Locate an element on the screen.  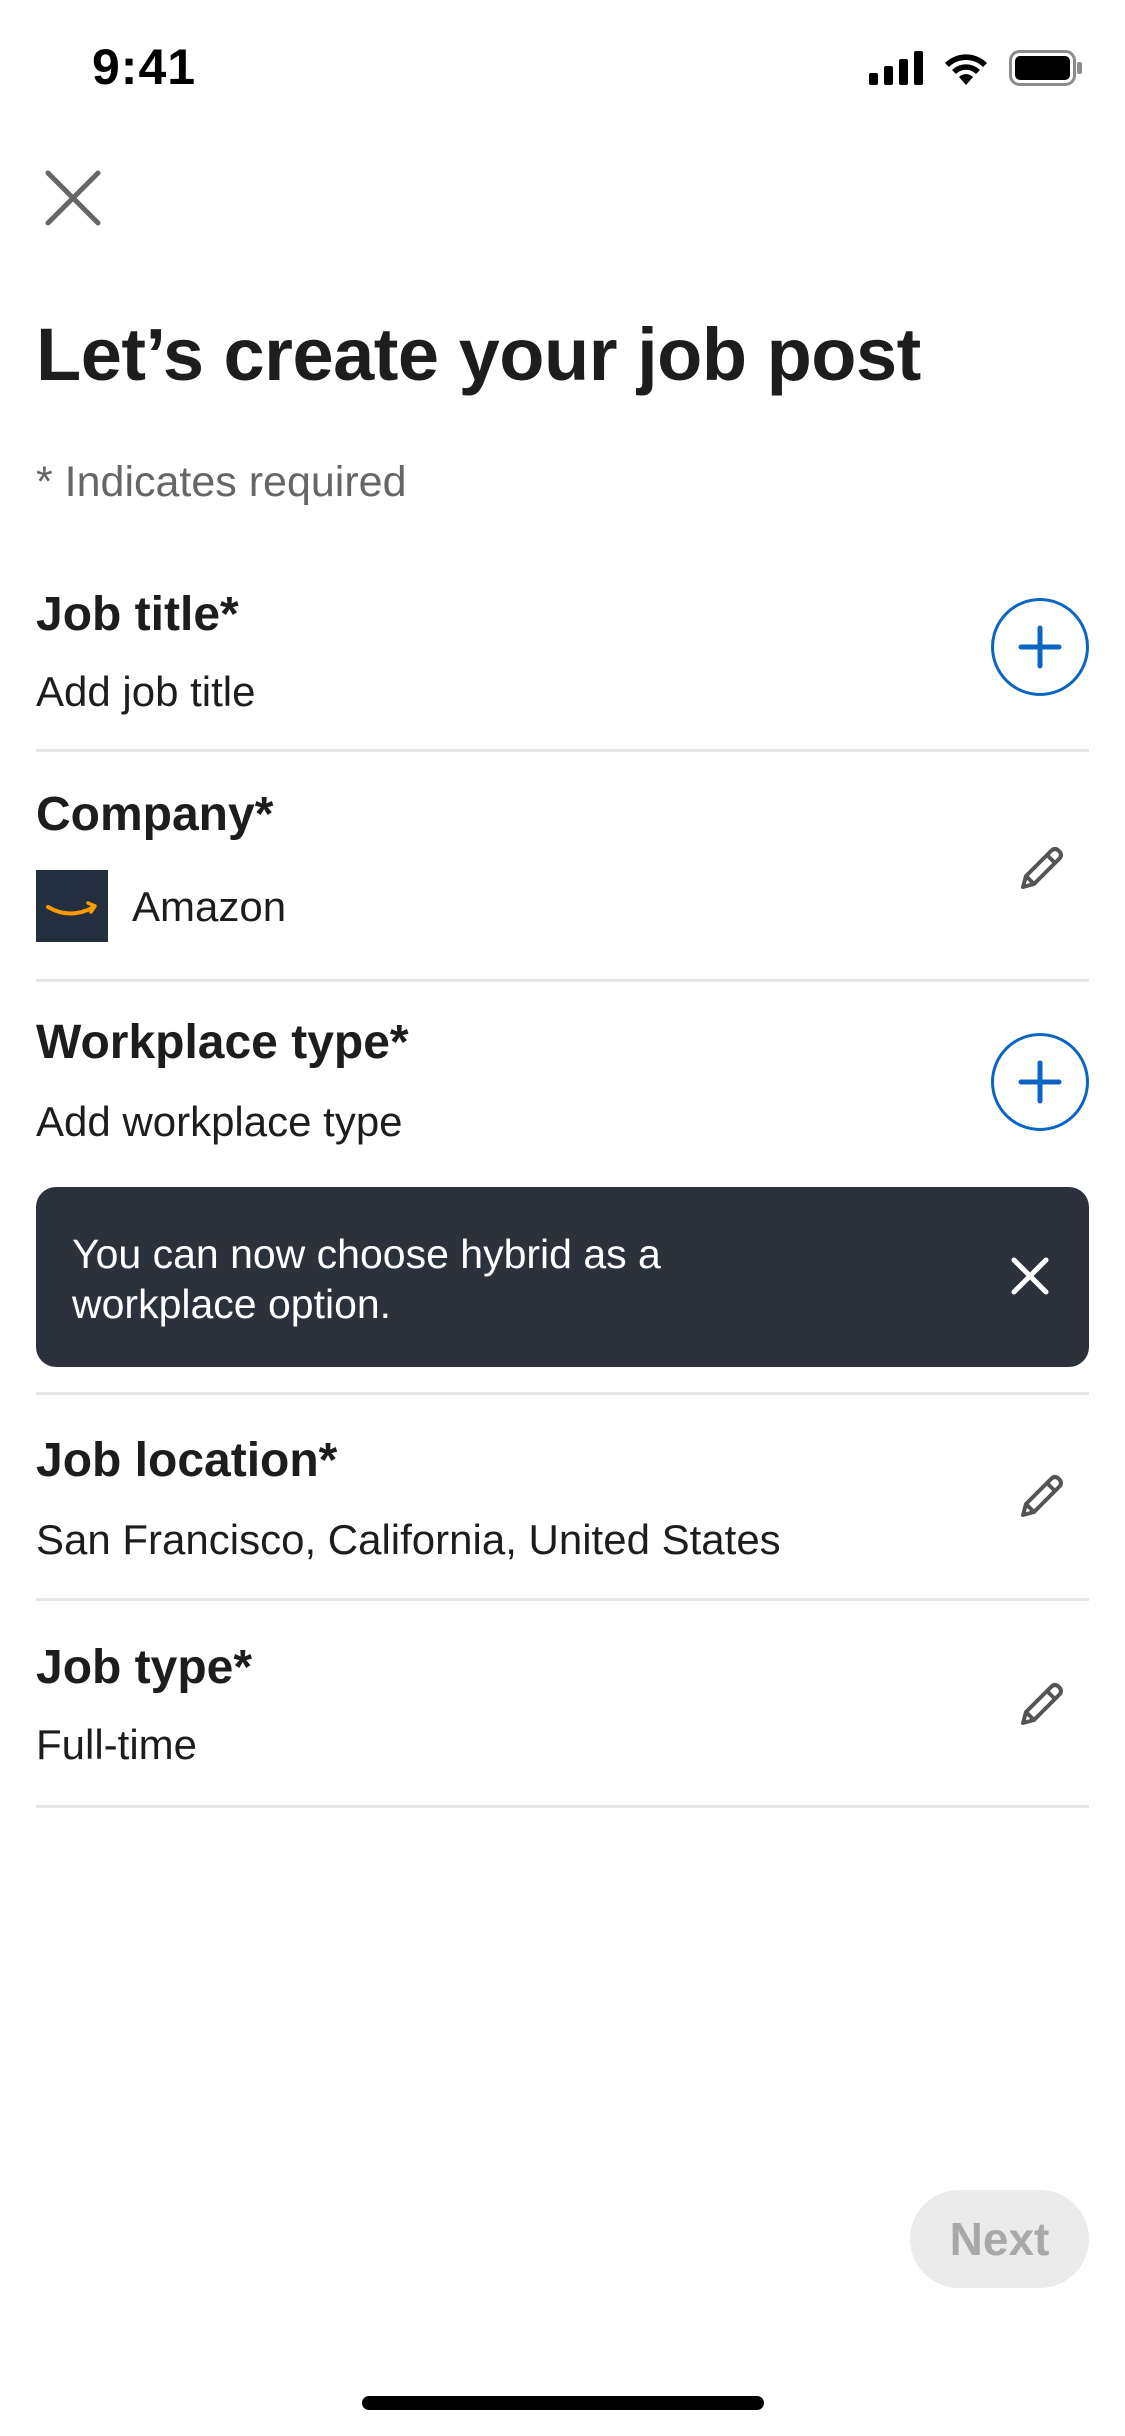
job-title-value: Add job title is located at coordinates (146, 691).